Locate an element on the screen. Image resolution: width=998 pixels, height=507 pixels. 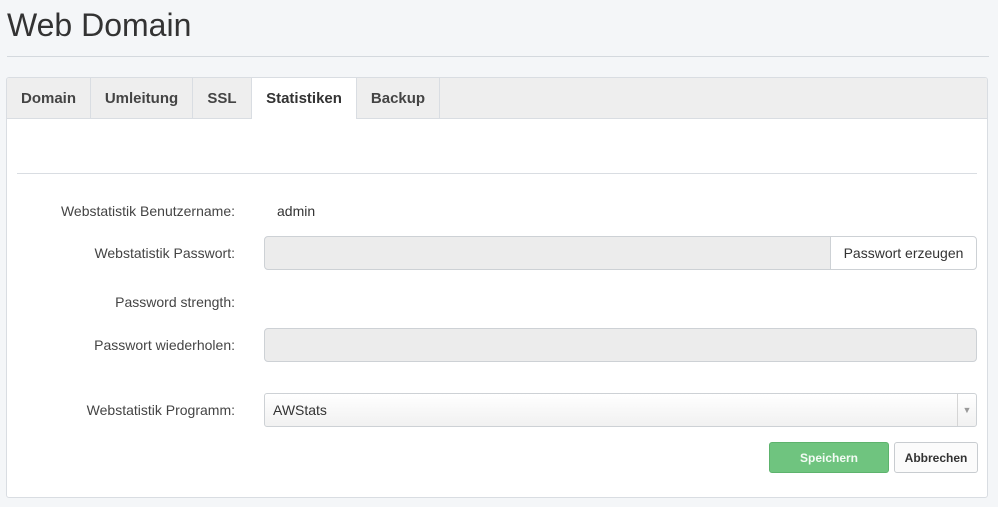
password-input is located at coordinates (548, 253).